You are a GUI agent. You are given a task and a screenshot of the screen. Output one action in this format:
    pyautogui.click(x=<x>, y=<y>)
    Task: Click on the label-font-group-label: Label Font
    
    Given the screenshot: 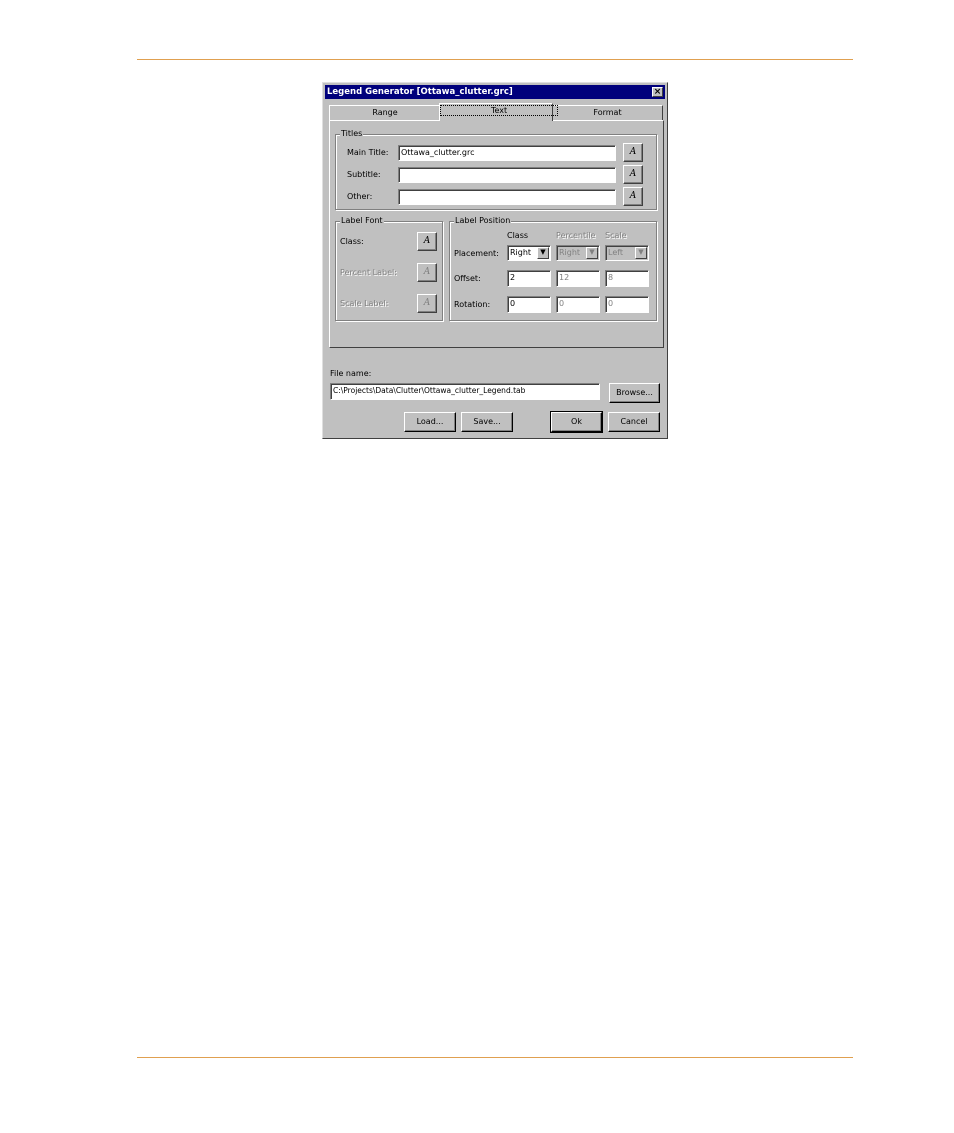 What is the action you would take?
    pyautogui.click(x=362, y=221)
    